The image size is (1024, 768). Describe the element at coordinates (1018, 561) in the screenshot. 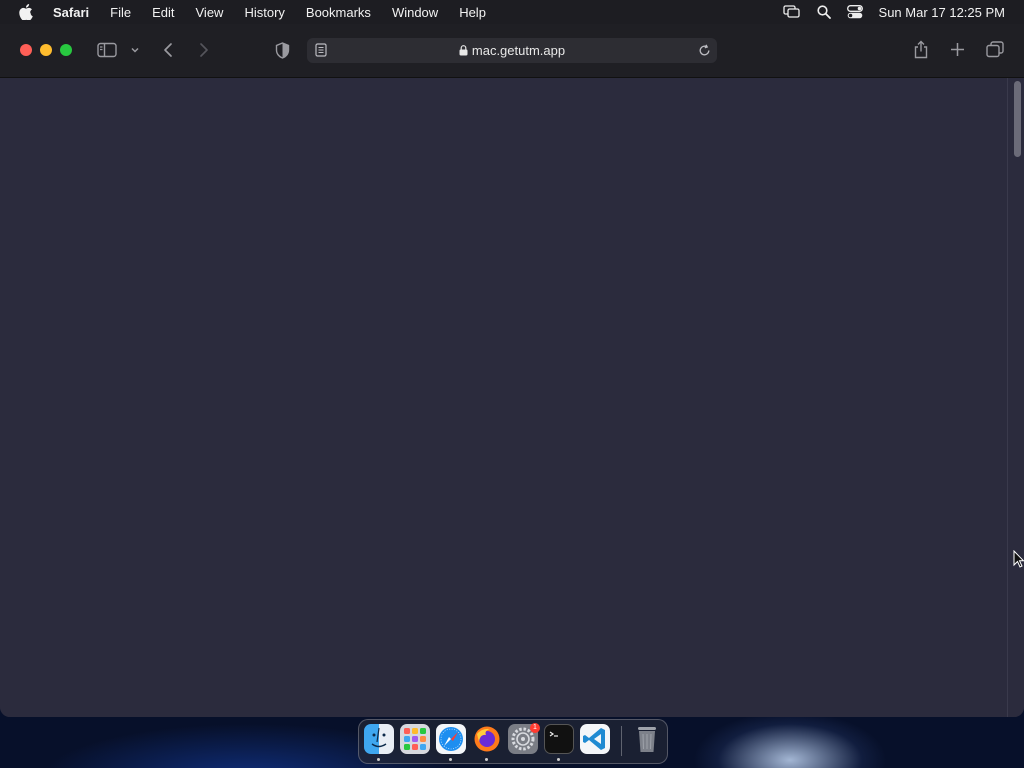

I see `mouse-cursor-icon` at that location.